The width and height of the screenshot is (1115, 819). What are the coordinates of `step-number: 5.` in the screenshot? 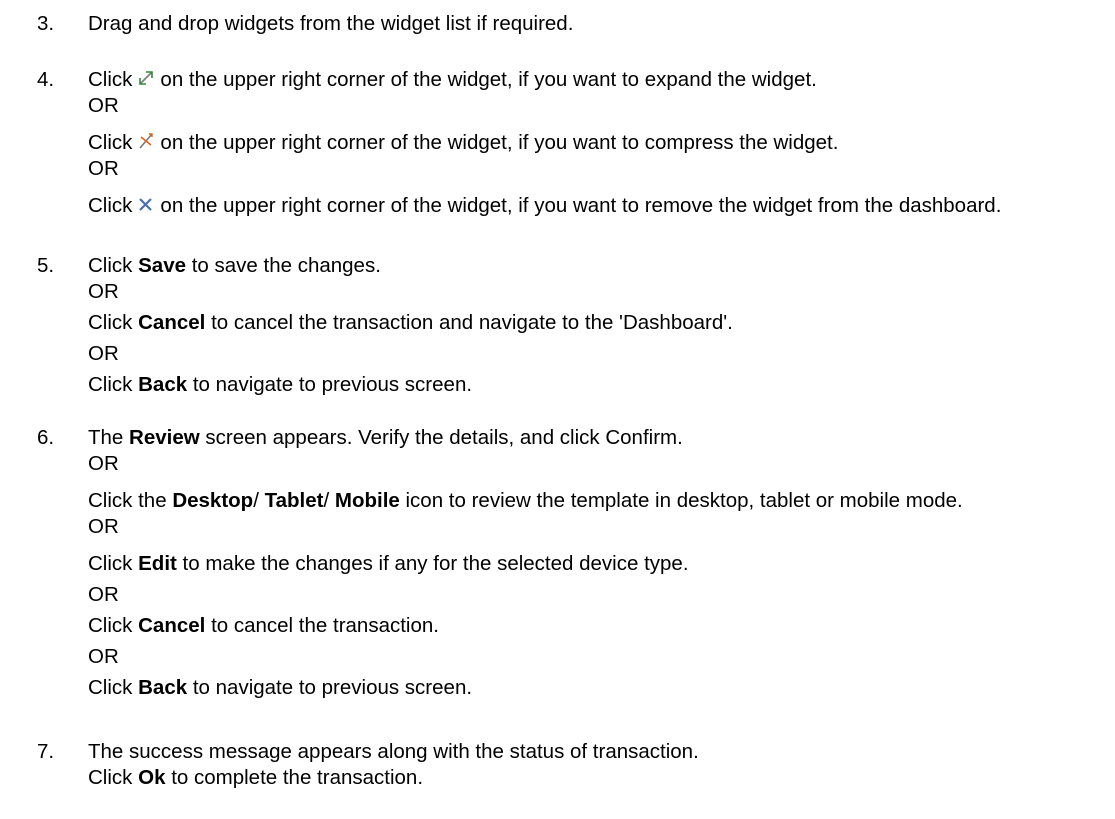 It's located at (46, 265).